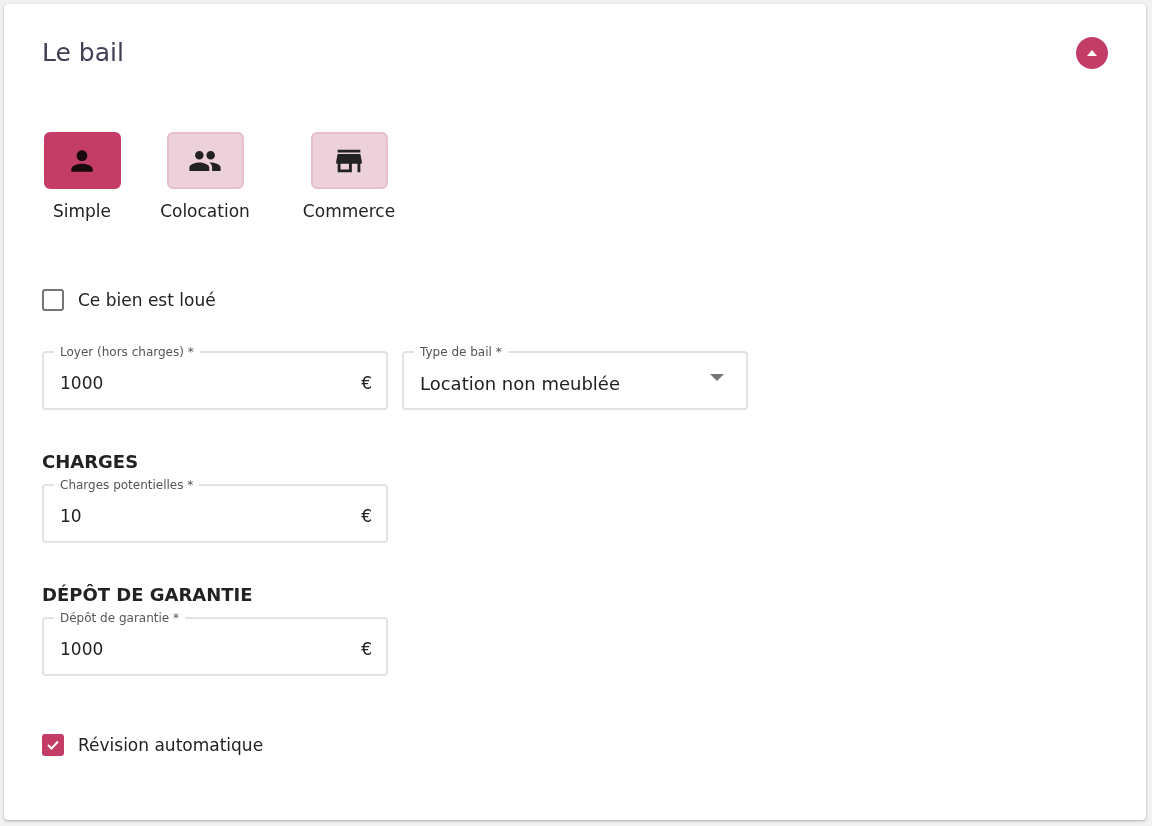 This screenshot has width=1152, height=826. I want to click on lease-type-label: Simple, so click(82, 211).